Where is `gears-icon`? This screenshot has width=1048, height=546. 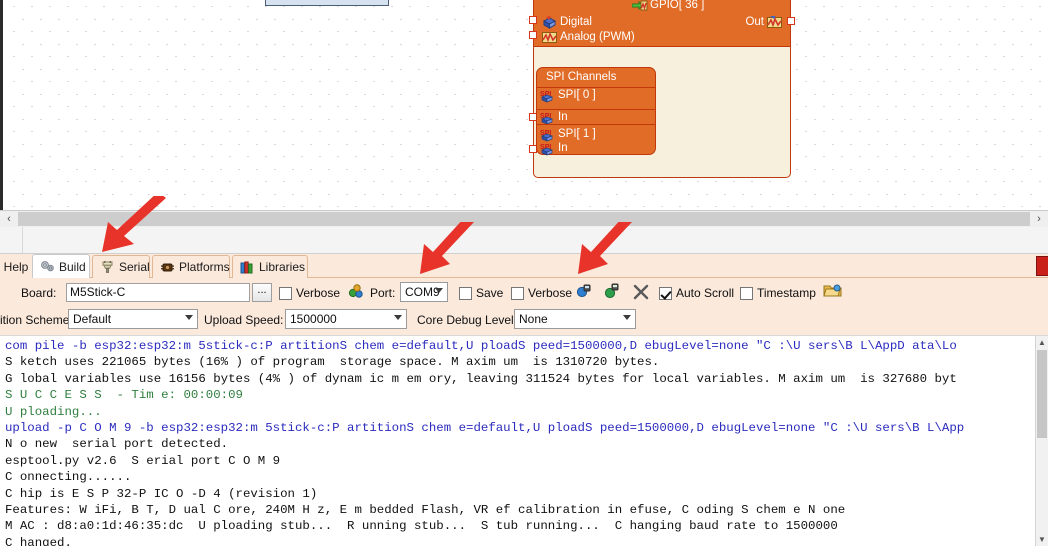 gears-icon is located at coordinates (47, 266).